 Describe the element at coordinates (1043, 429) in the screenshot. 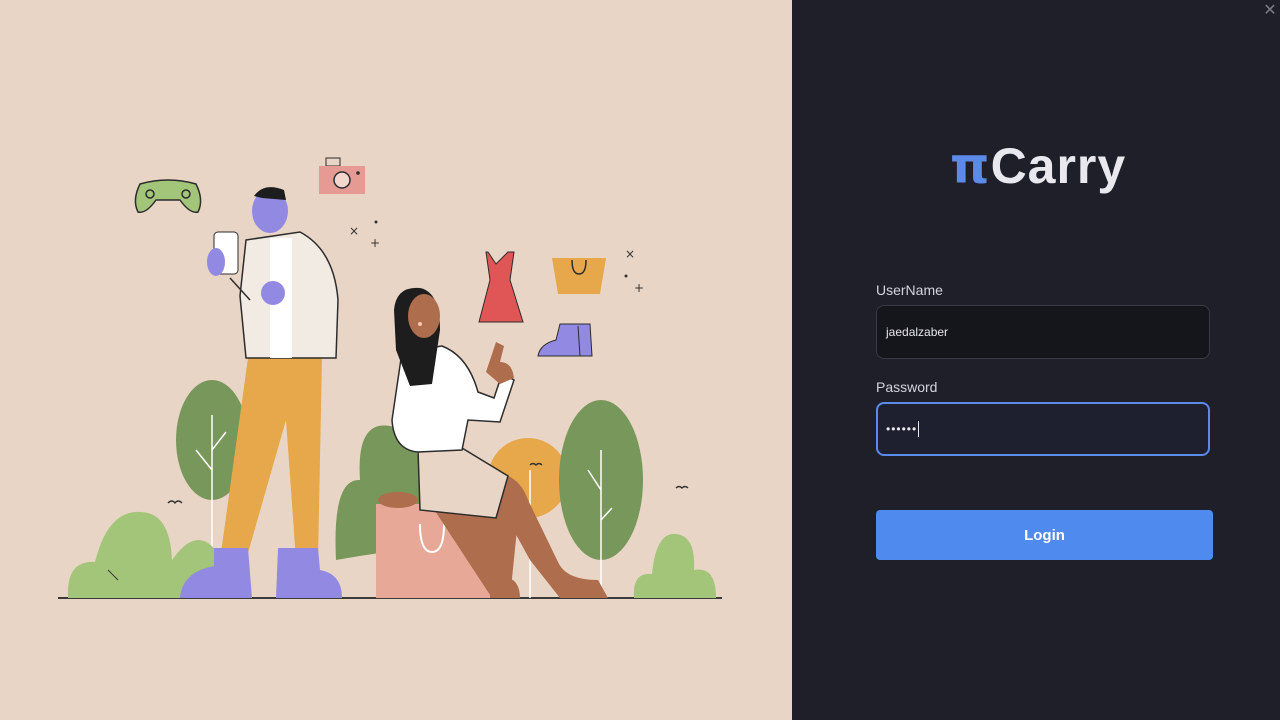

I see `password-field: ••••••` at that location.